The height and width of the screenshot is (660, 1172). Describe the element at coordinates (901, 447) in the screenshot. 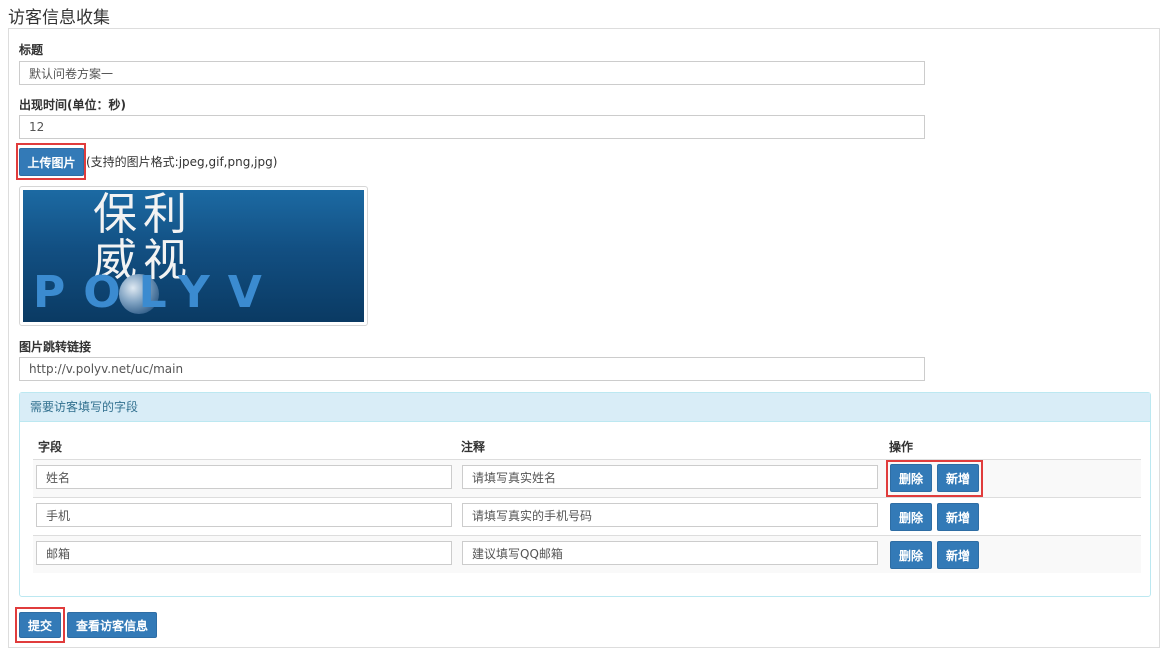

I see `column-header-action: 操作` at that location.